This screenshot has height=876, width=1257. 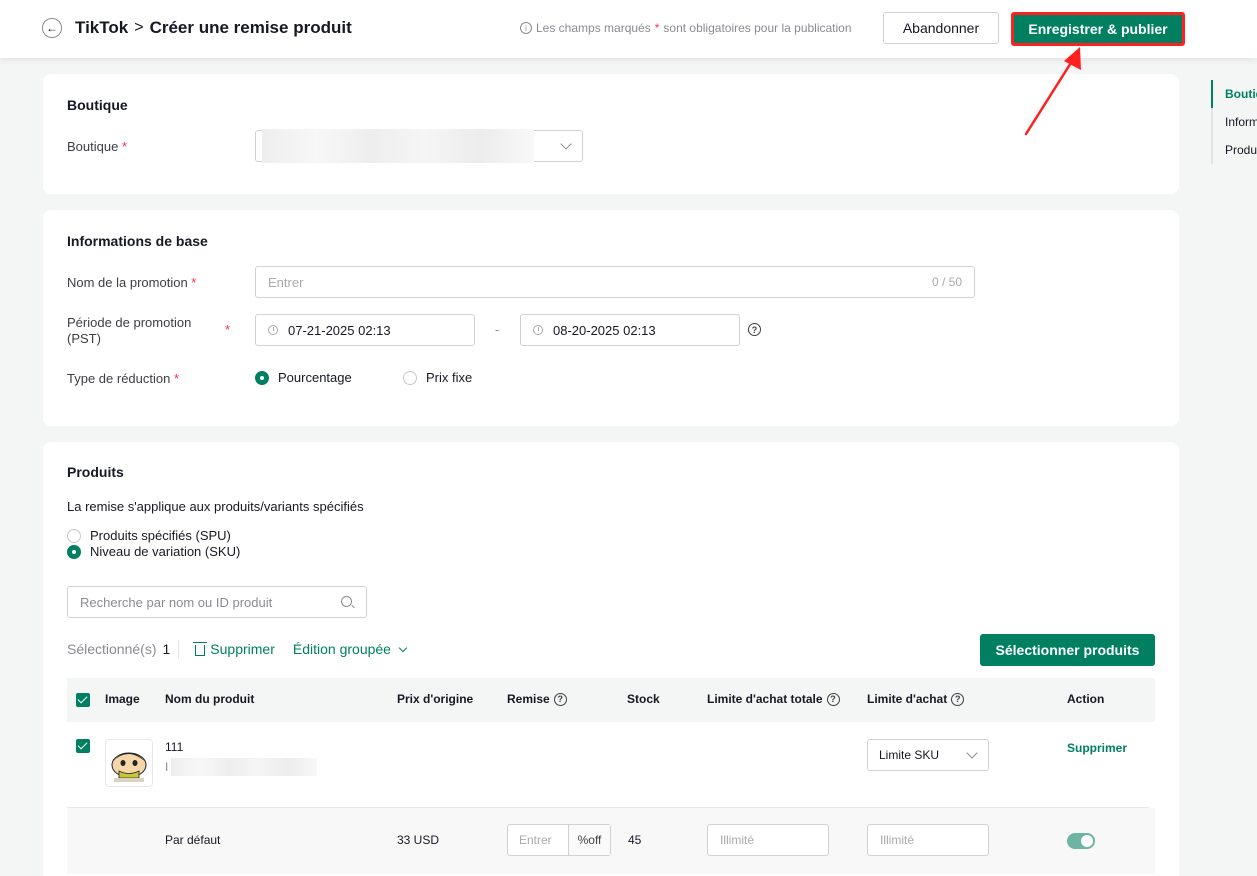 I want to click on variant-enable-toggle, so click(x=1081, y=841).